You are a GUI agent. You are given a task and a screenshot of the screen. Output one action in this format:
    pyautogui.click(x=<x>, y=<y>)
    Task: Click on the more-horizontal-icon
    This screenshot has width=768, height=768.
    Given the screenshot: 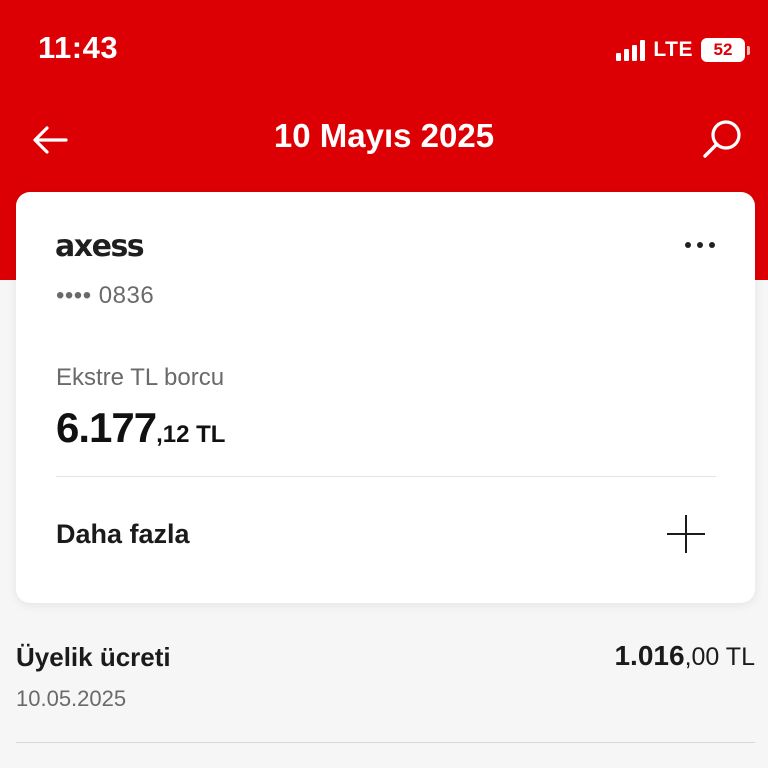 What is the action you would take?
    pyautogui.click(x=688, y=245)
    